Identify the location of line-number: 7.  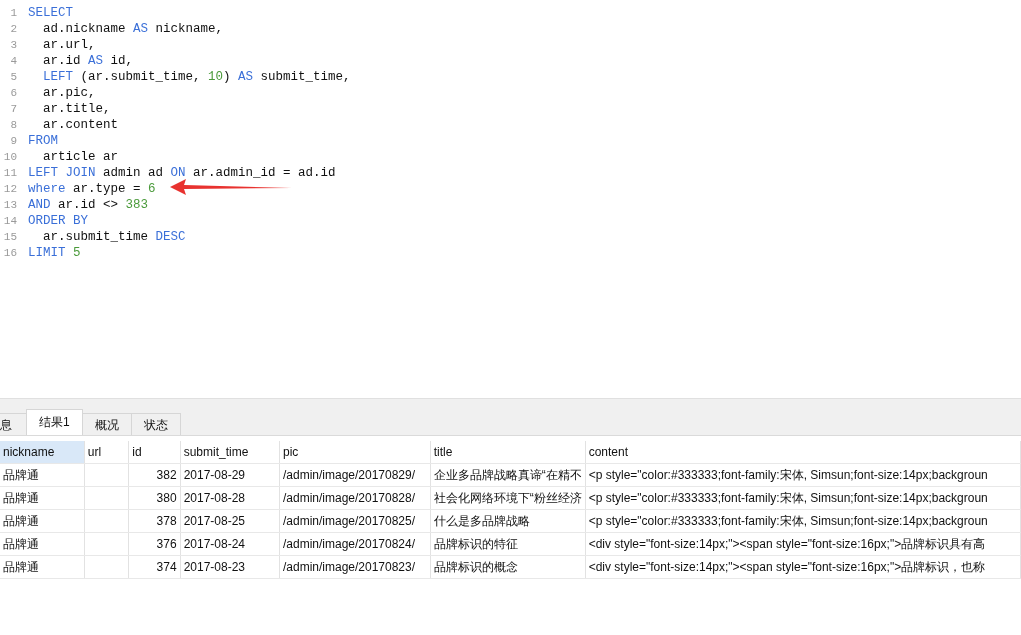
(13, 109).